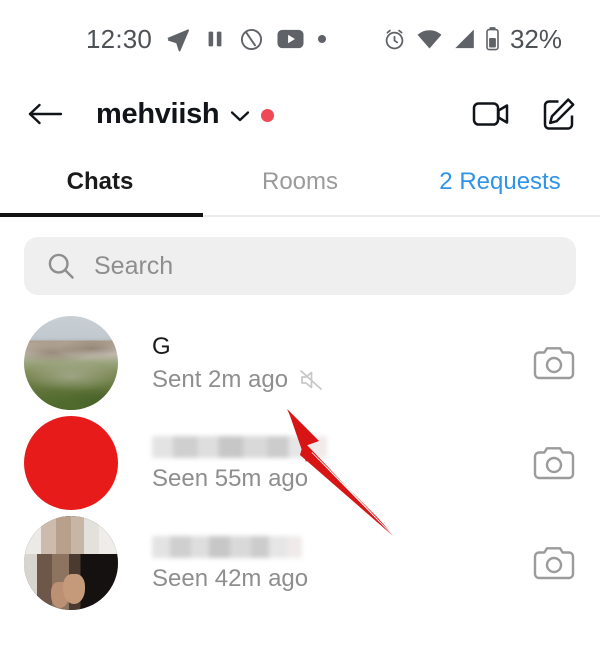  What do you see at coordinates (429, 39) in the screenshot?
I see `wifi-icon` at bounding box center [429, 39].